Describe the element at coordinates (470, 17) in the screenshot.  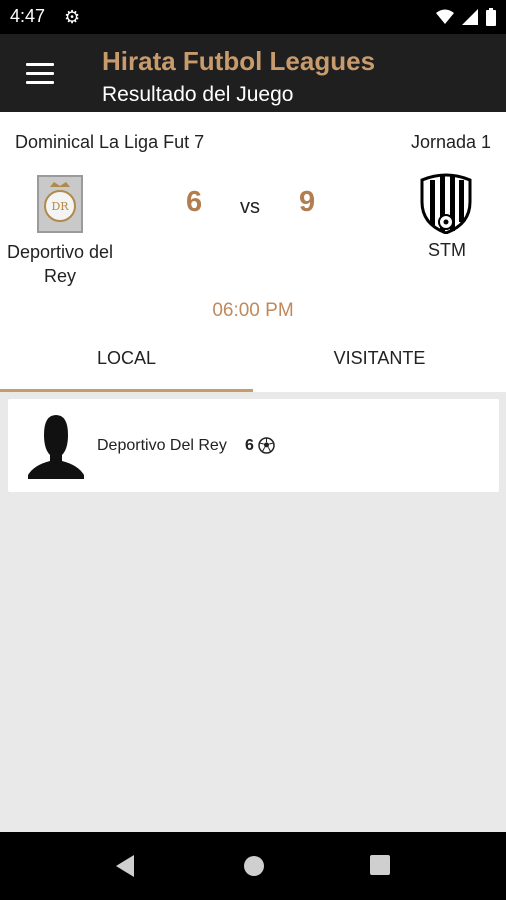
I see `cellular-signal-icon` at that location.